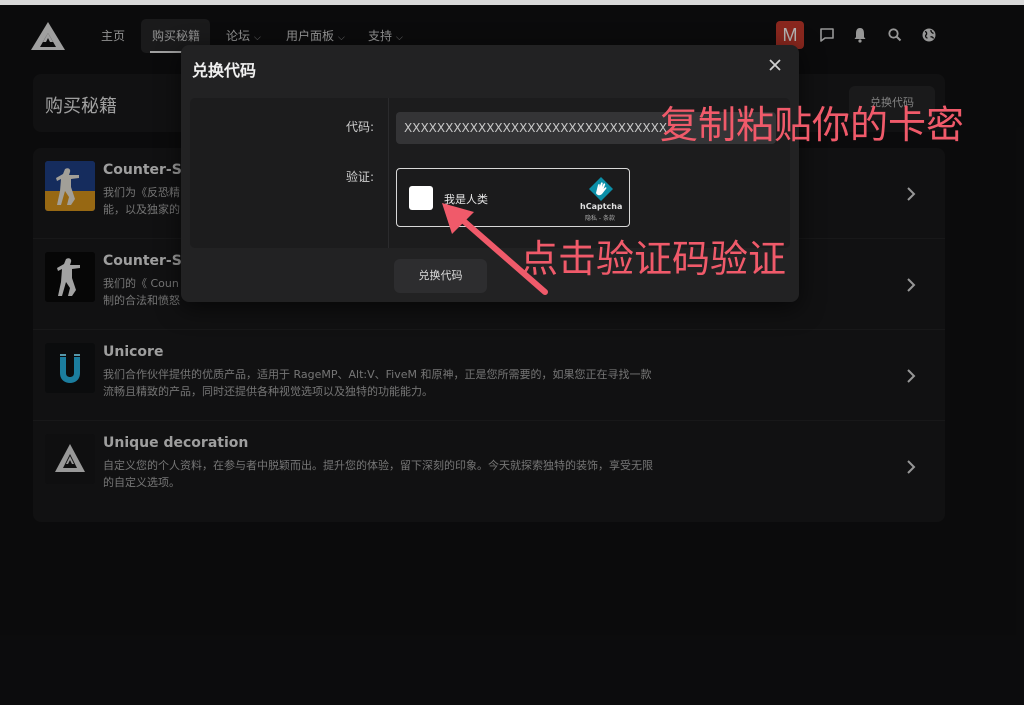 Image resolution: width=1024 pixels, height=705 pixels. I want to click on close-icon, so click(775, 65).